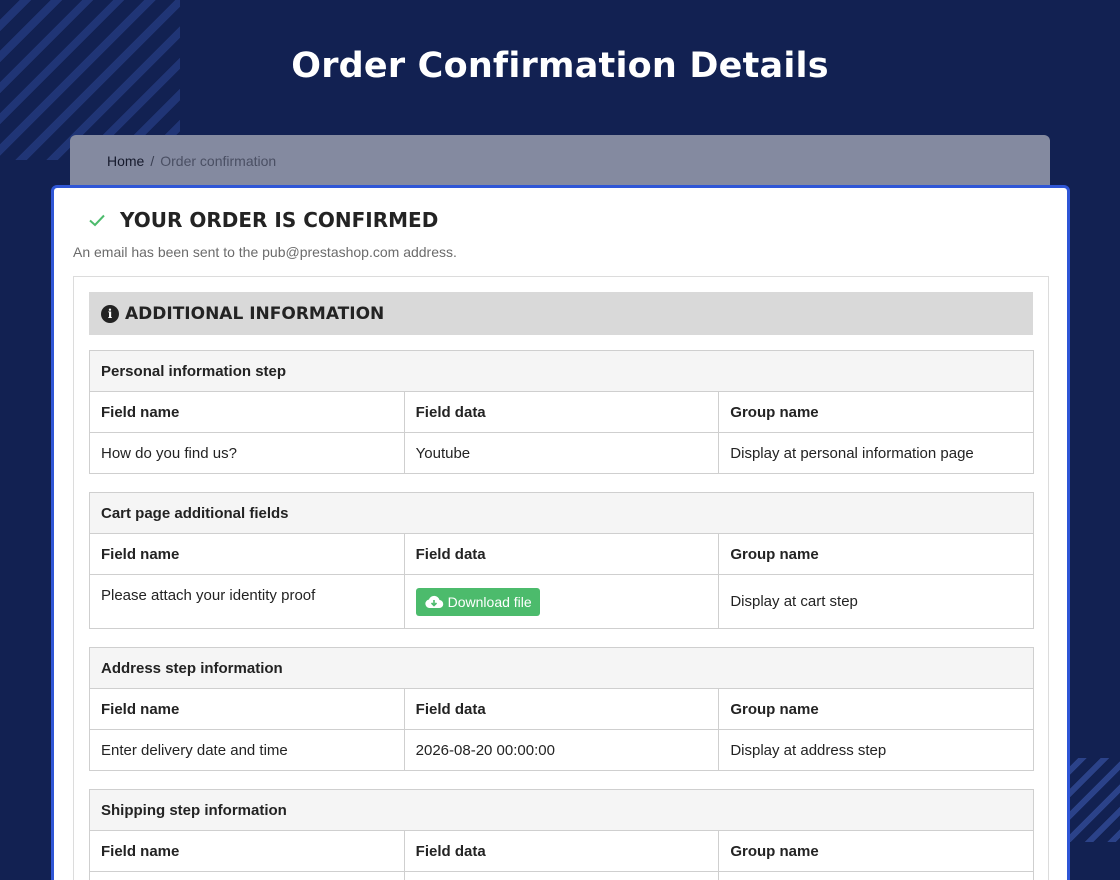  What do you see at coordinates (1092, 800) in the screenshot?
I see `decorative-stripes-right` at bounding box center [1092, 800].